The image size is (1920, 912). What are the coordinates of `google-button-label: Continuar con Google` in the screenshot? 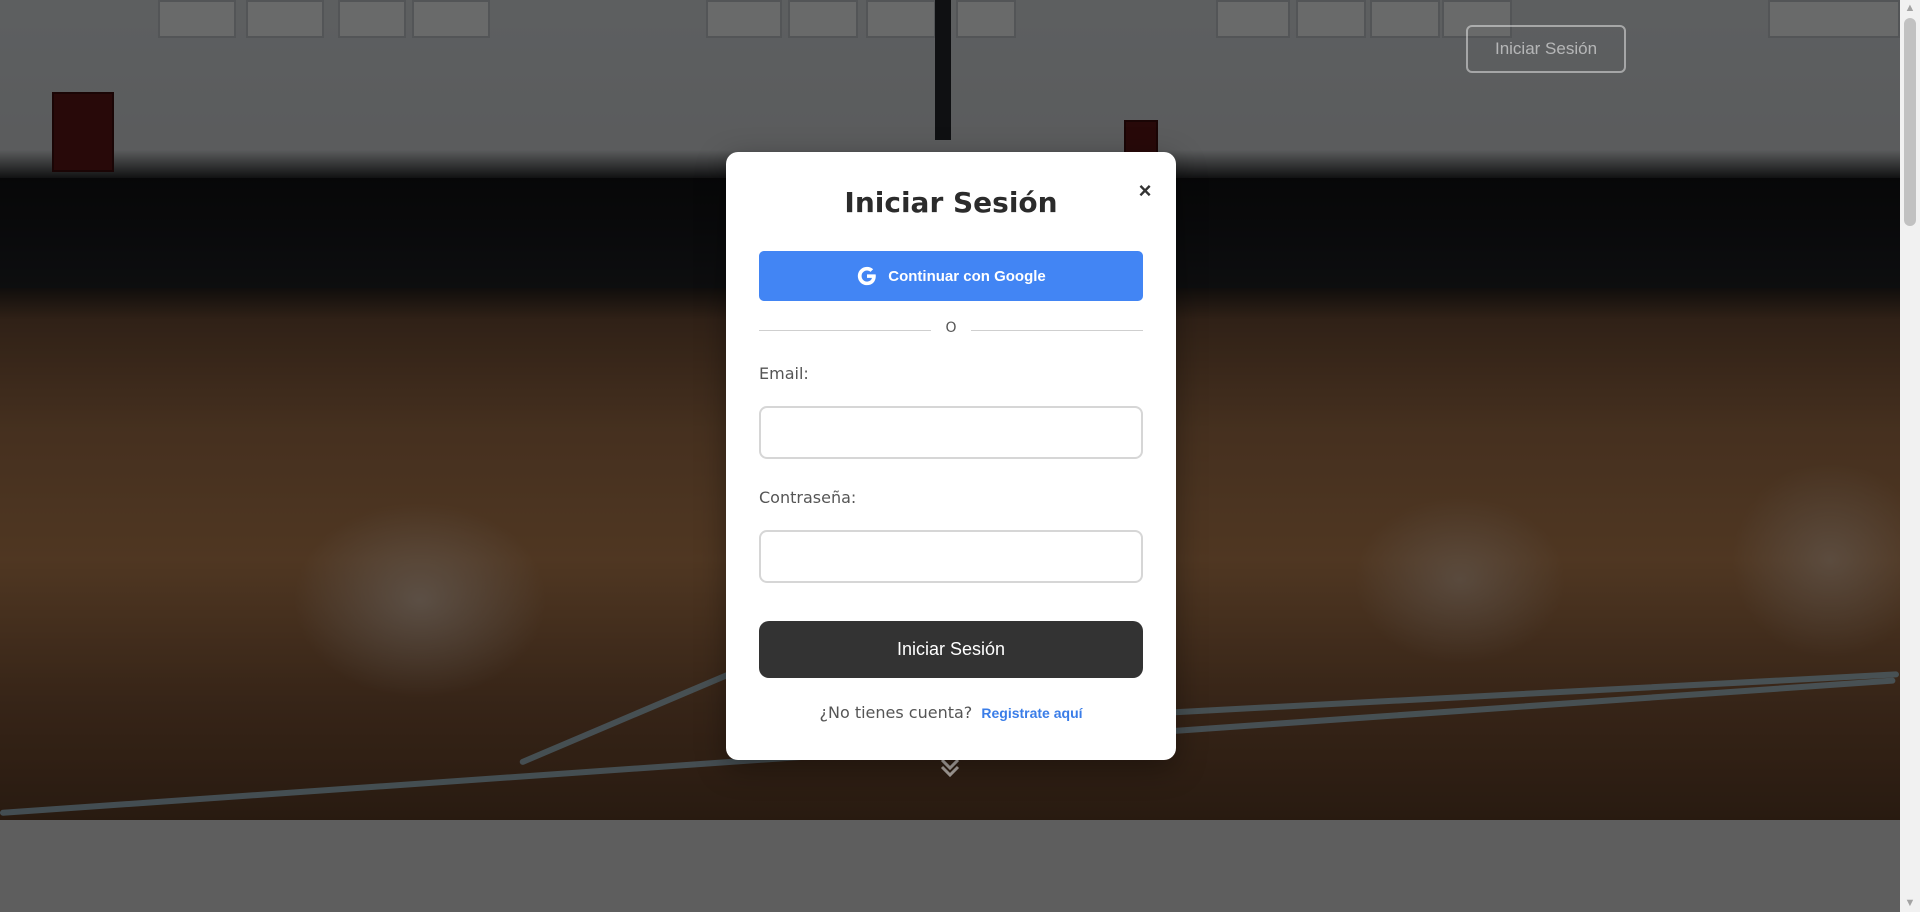 It's located at (967, 276).